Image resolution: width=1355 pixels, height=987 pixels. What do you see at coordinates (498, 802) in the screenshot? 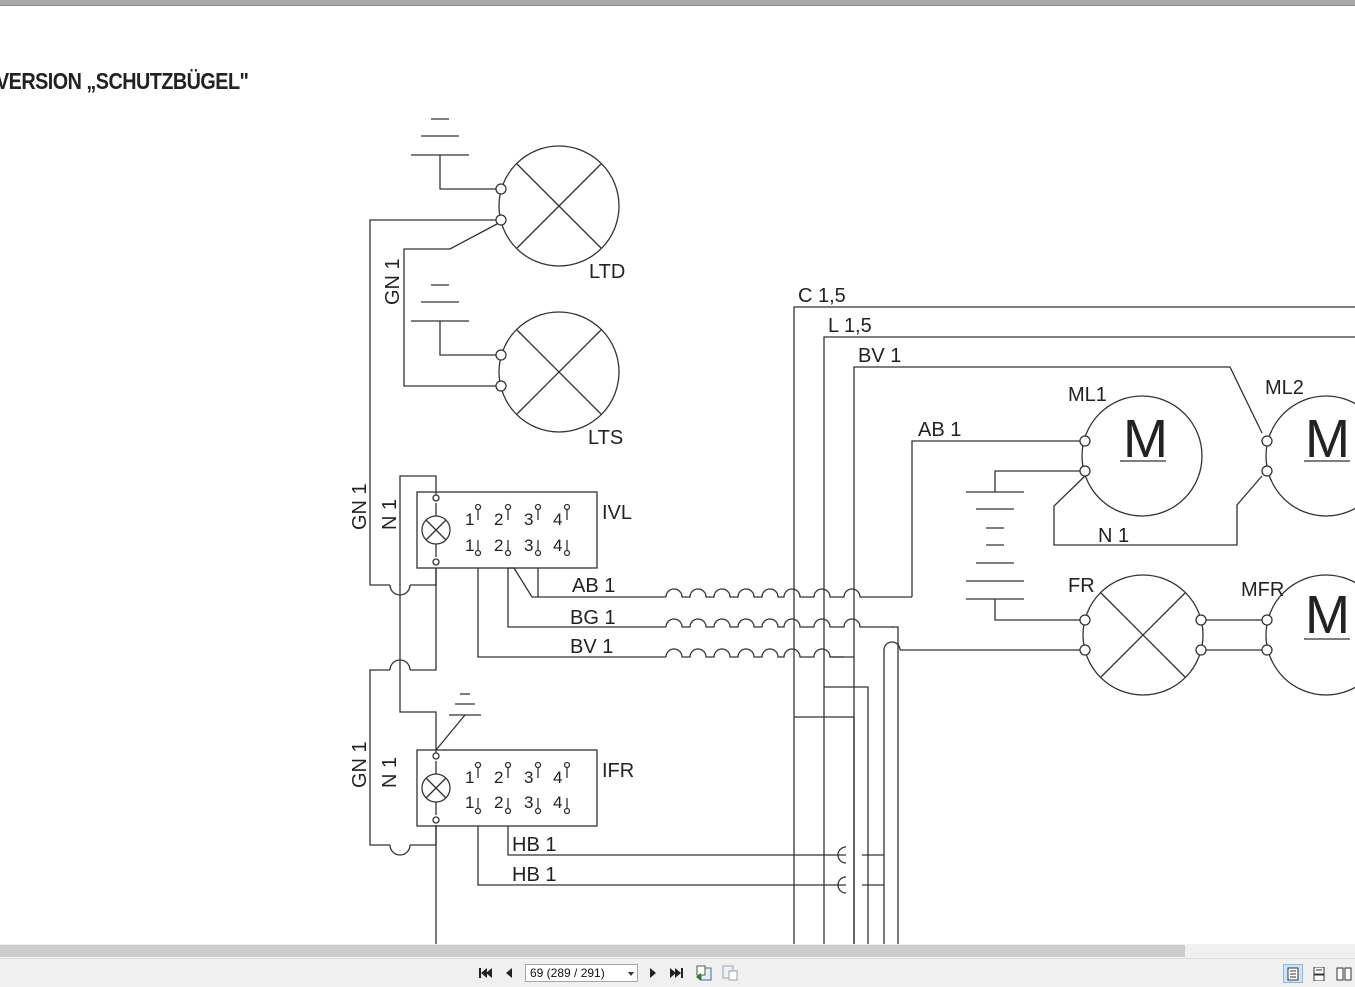
I see `ifr-terminal-bottom-2: 2` at bounding box center [498, 802].